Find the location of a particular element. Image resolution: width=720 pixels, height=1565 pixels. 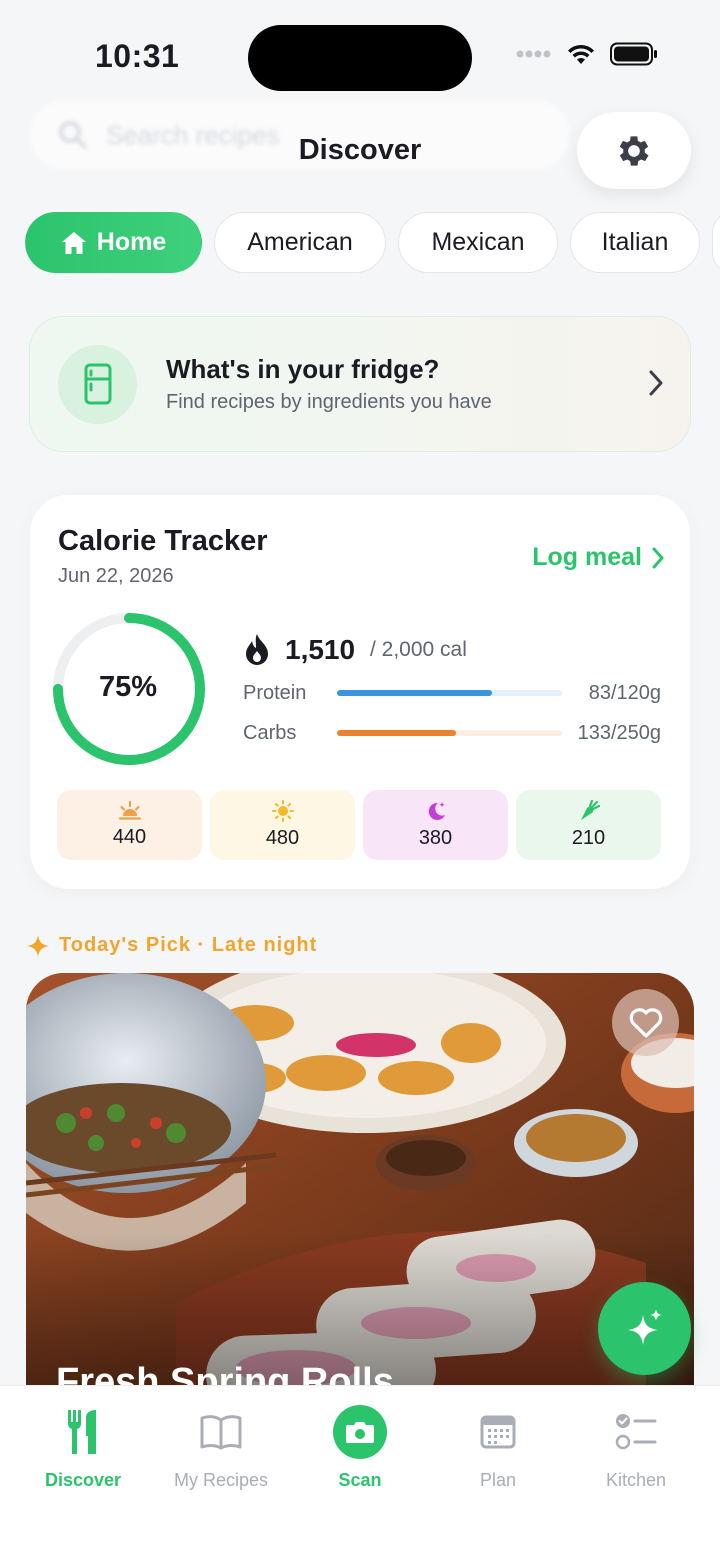

meal-summary: 440 480 380 210 is located at coordinates (359, 825).